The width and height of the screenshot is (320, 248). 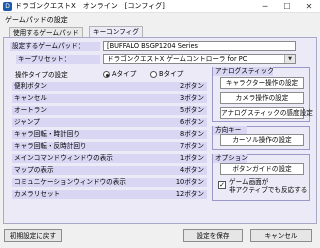 I want to click on binding-name: キャラ回転・反時計回り, so click(x=50, y=146).